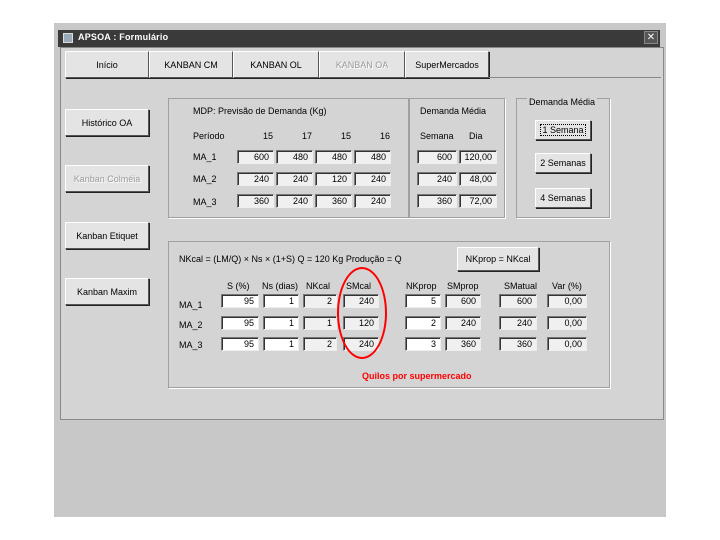  I want to click on button-label: Kanban Etiquet, so click(107, 235).